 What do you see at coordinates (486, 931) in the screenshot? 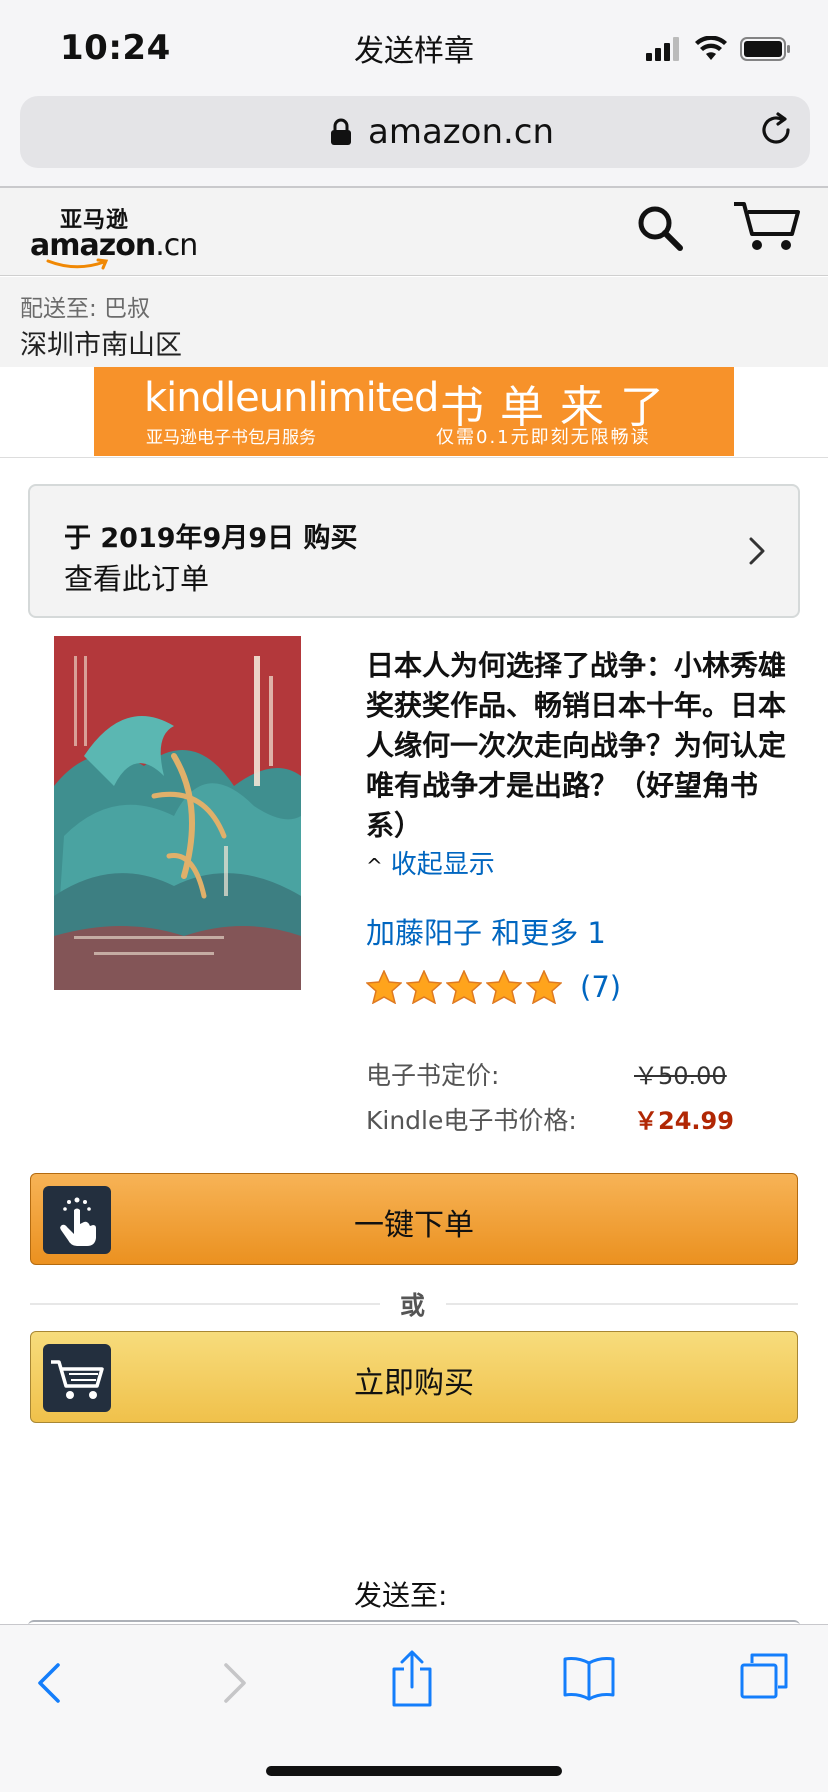
I see `author-link: 加藤阳子 和更多 1` at bounding box center [486, 931].